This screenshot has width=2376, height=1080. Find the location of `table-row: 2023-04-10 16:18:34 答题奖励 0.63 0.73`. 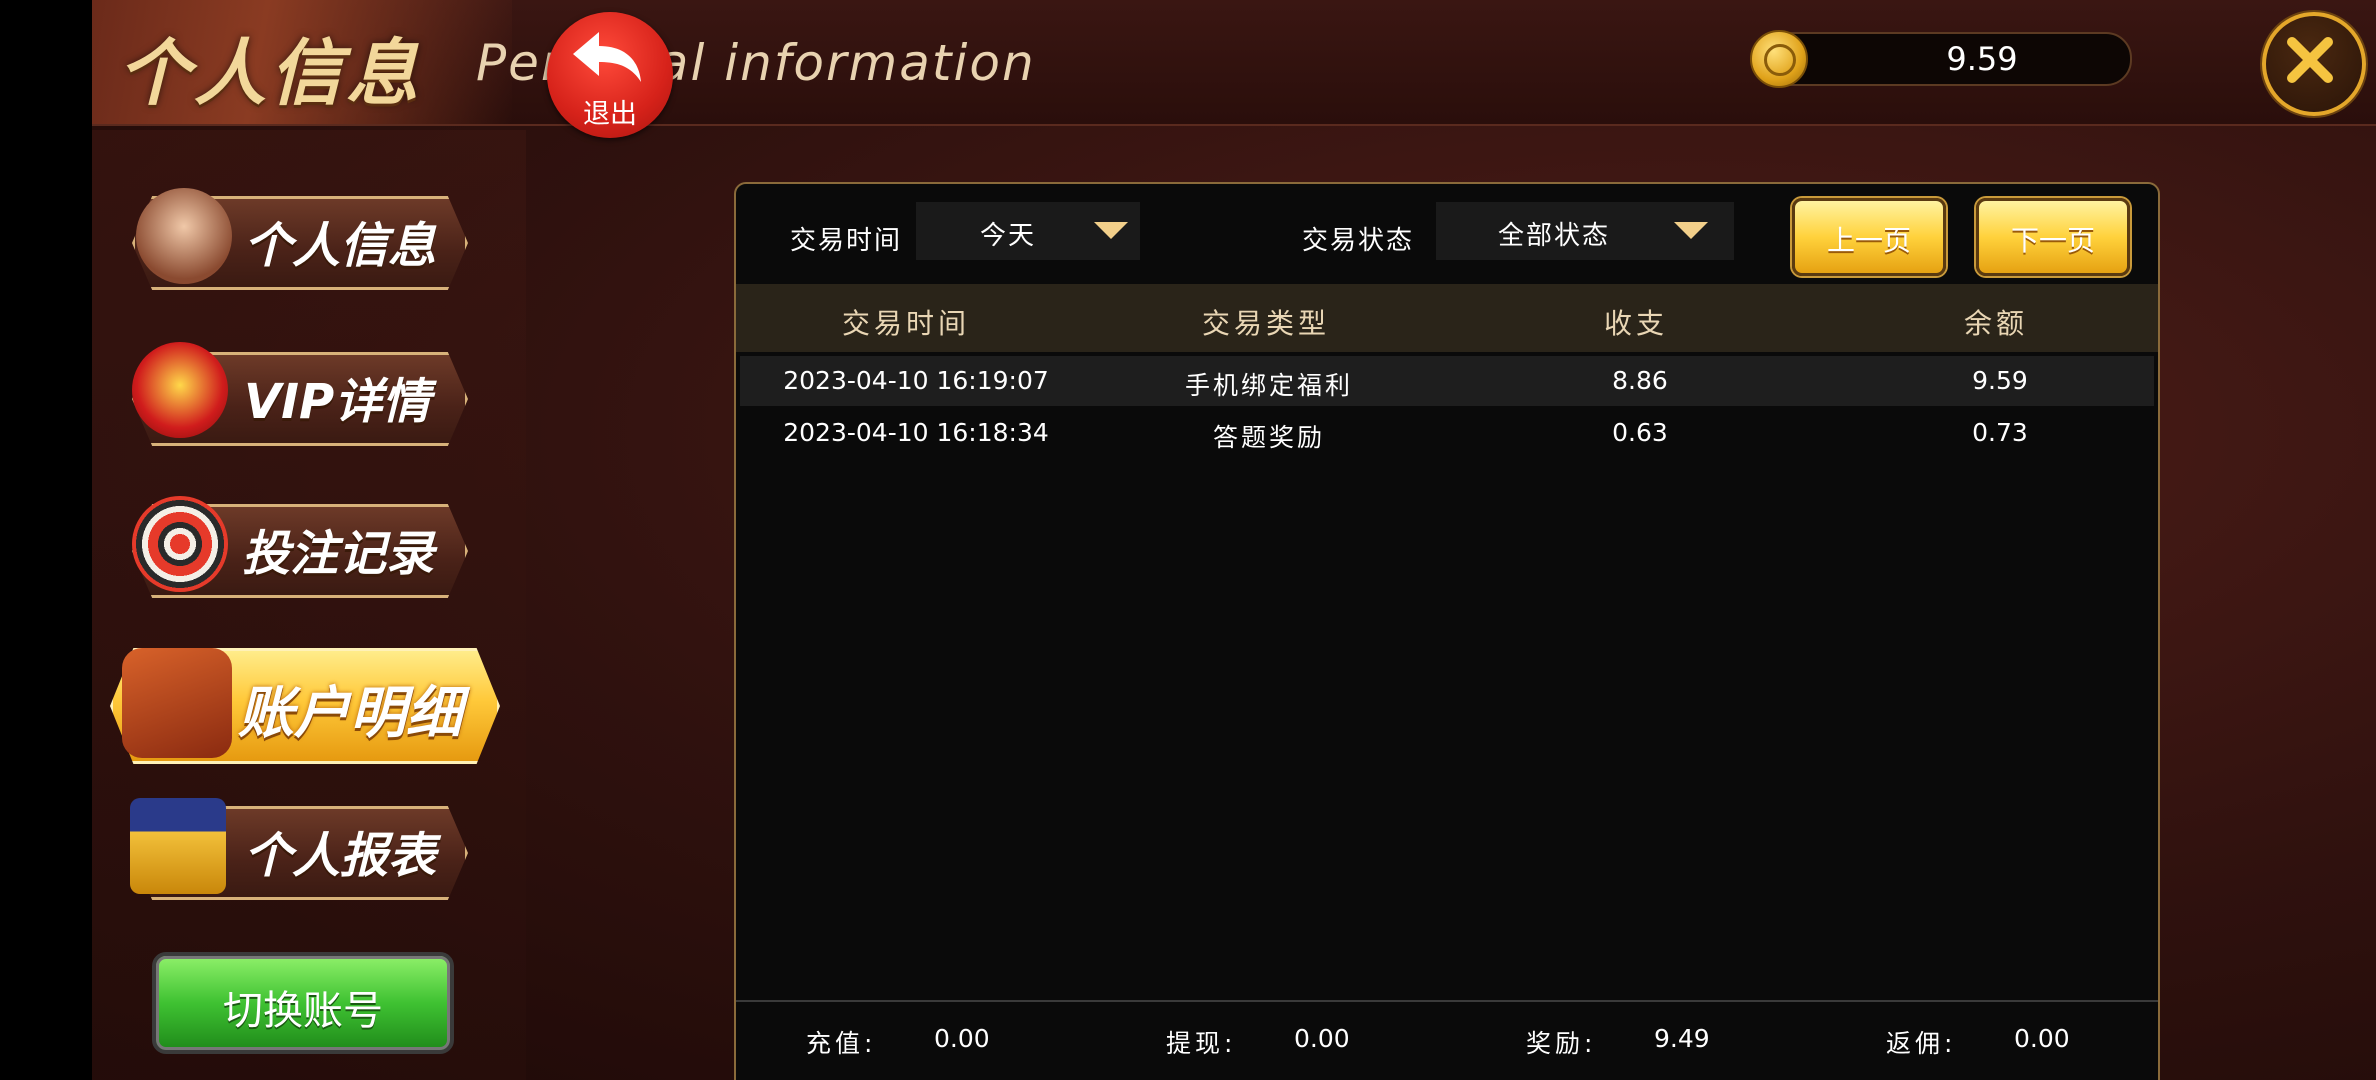

table-row: 2023-04-10 16:18:34 答题奖励 0.63 0.73 is located at coordinates (1447, 433).